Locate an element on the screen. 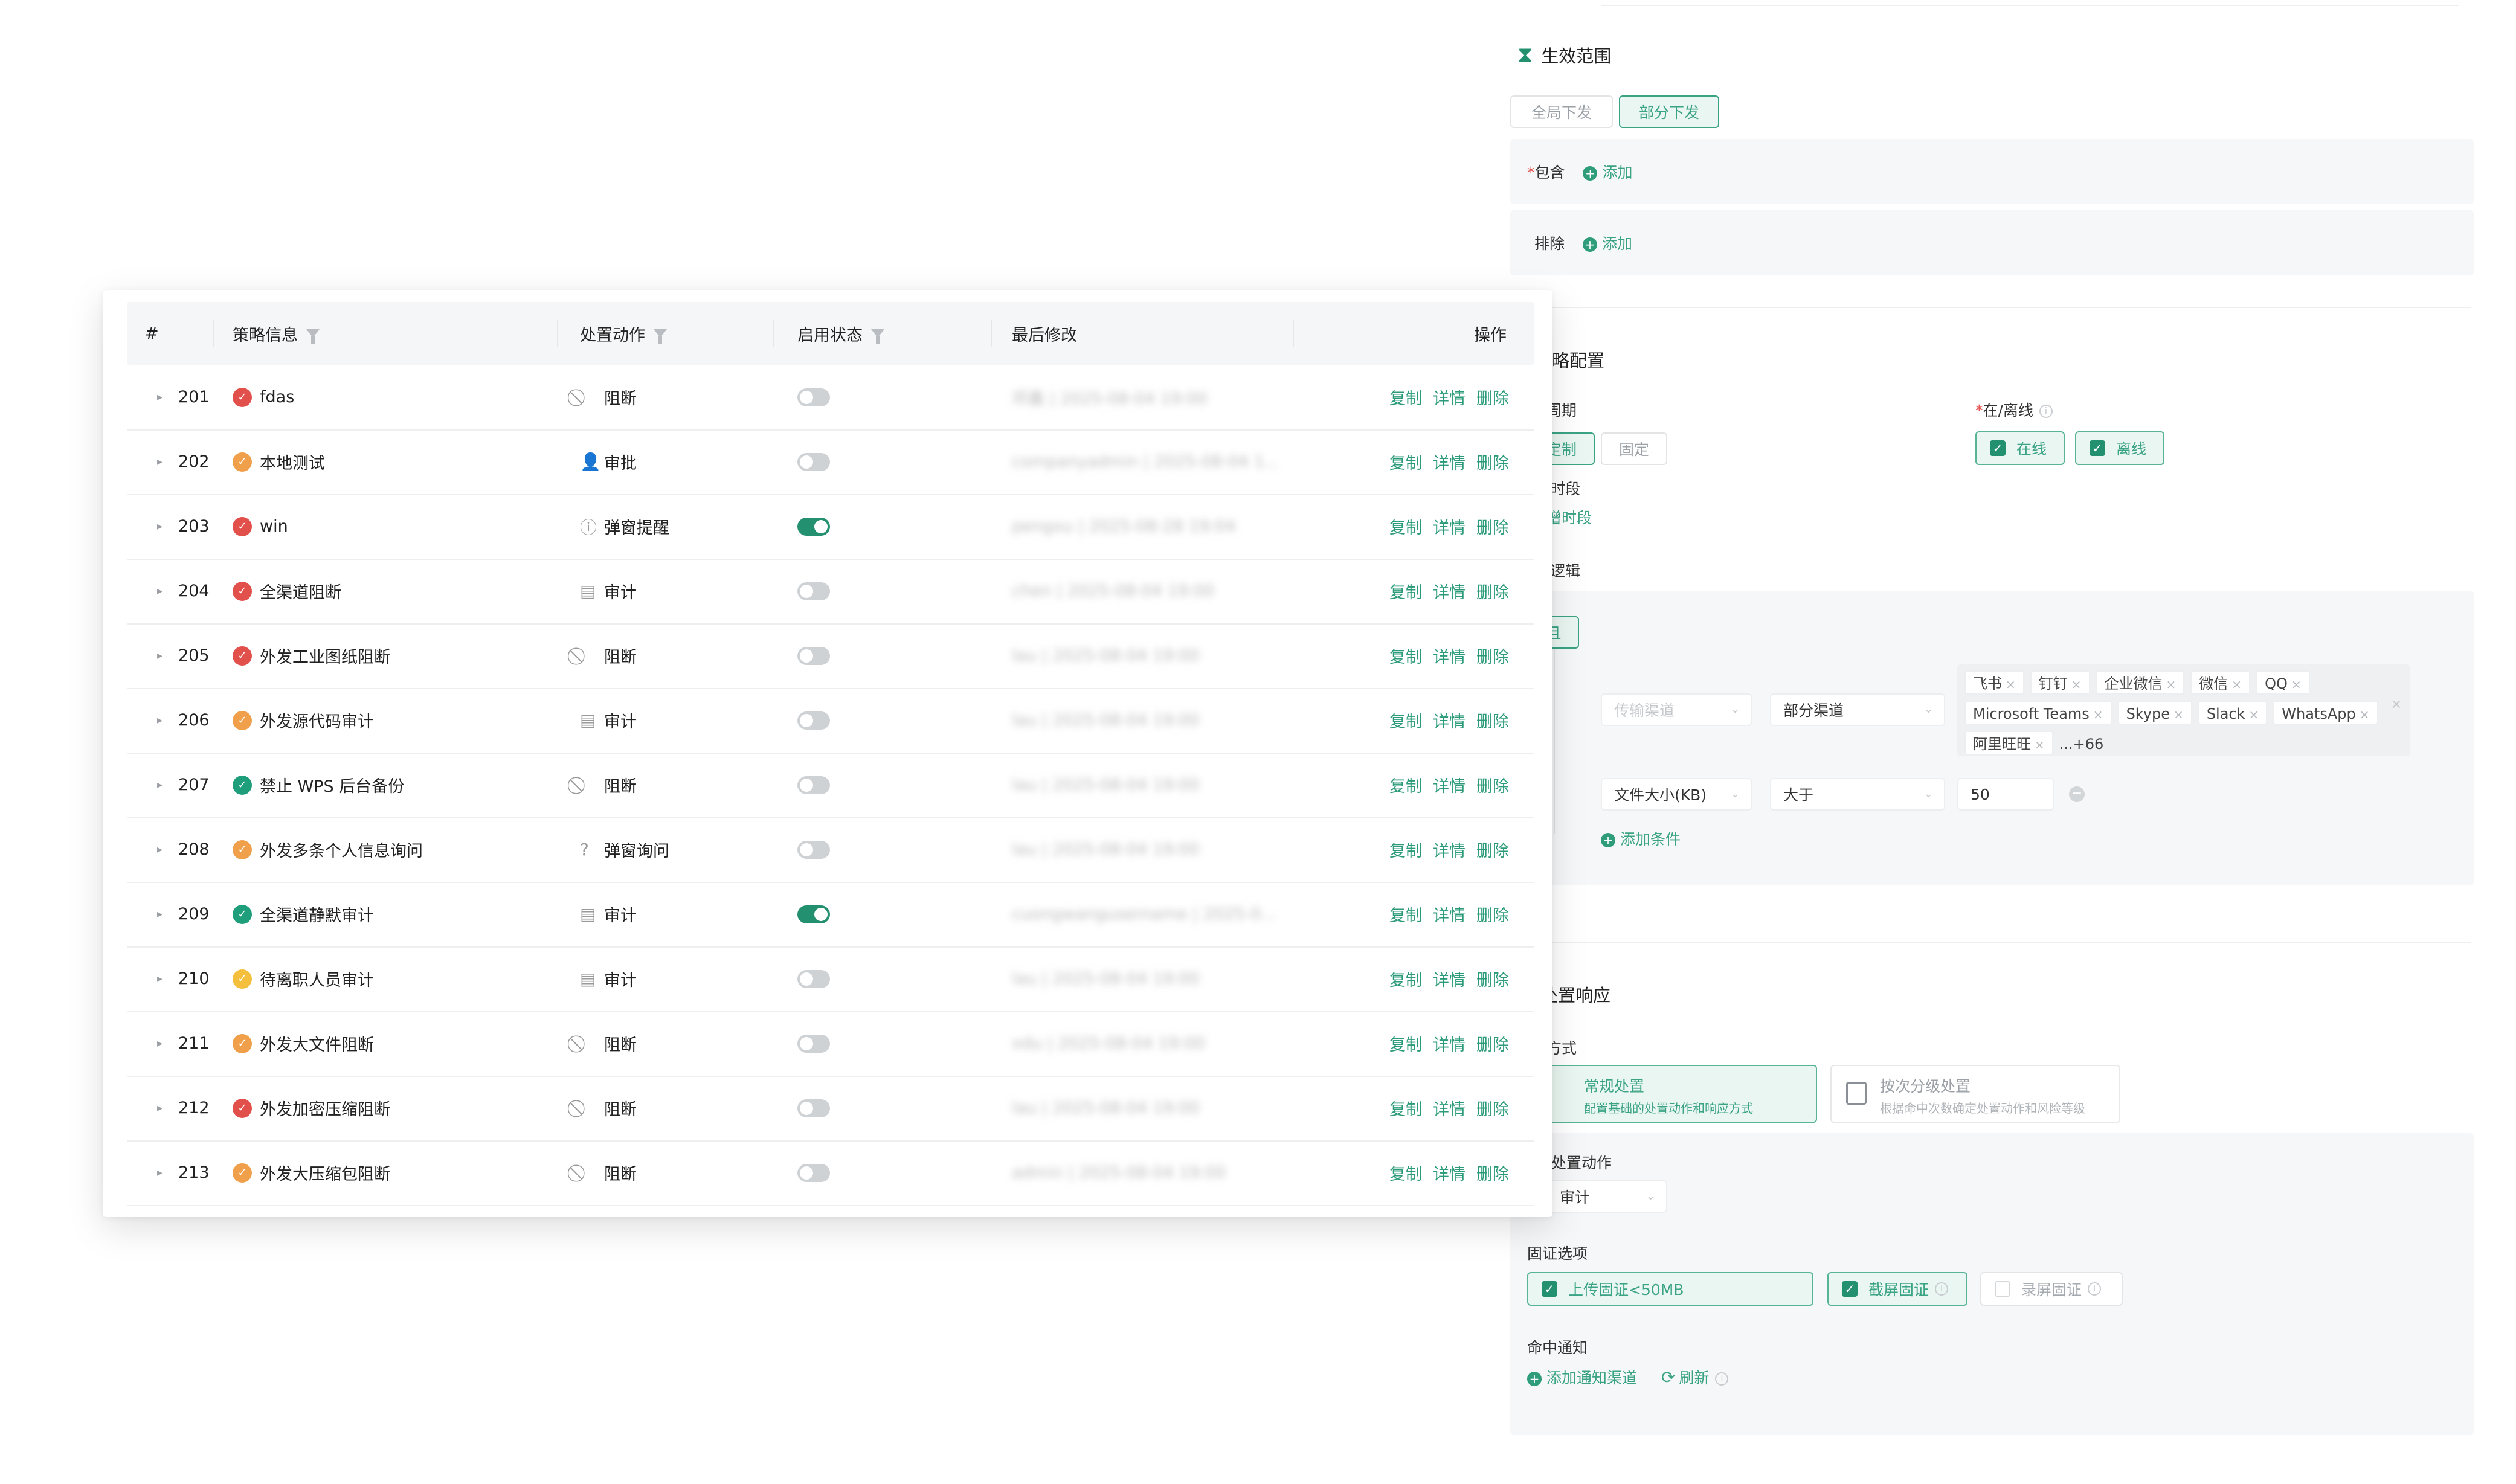 The width and height of the screenshot is (2516, 1484). refresh-button: ⟳ 刷新 i is located at coordinates (1695, 1377).